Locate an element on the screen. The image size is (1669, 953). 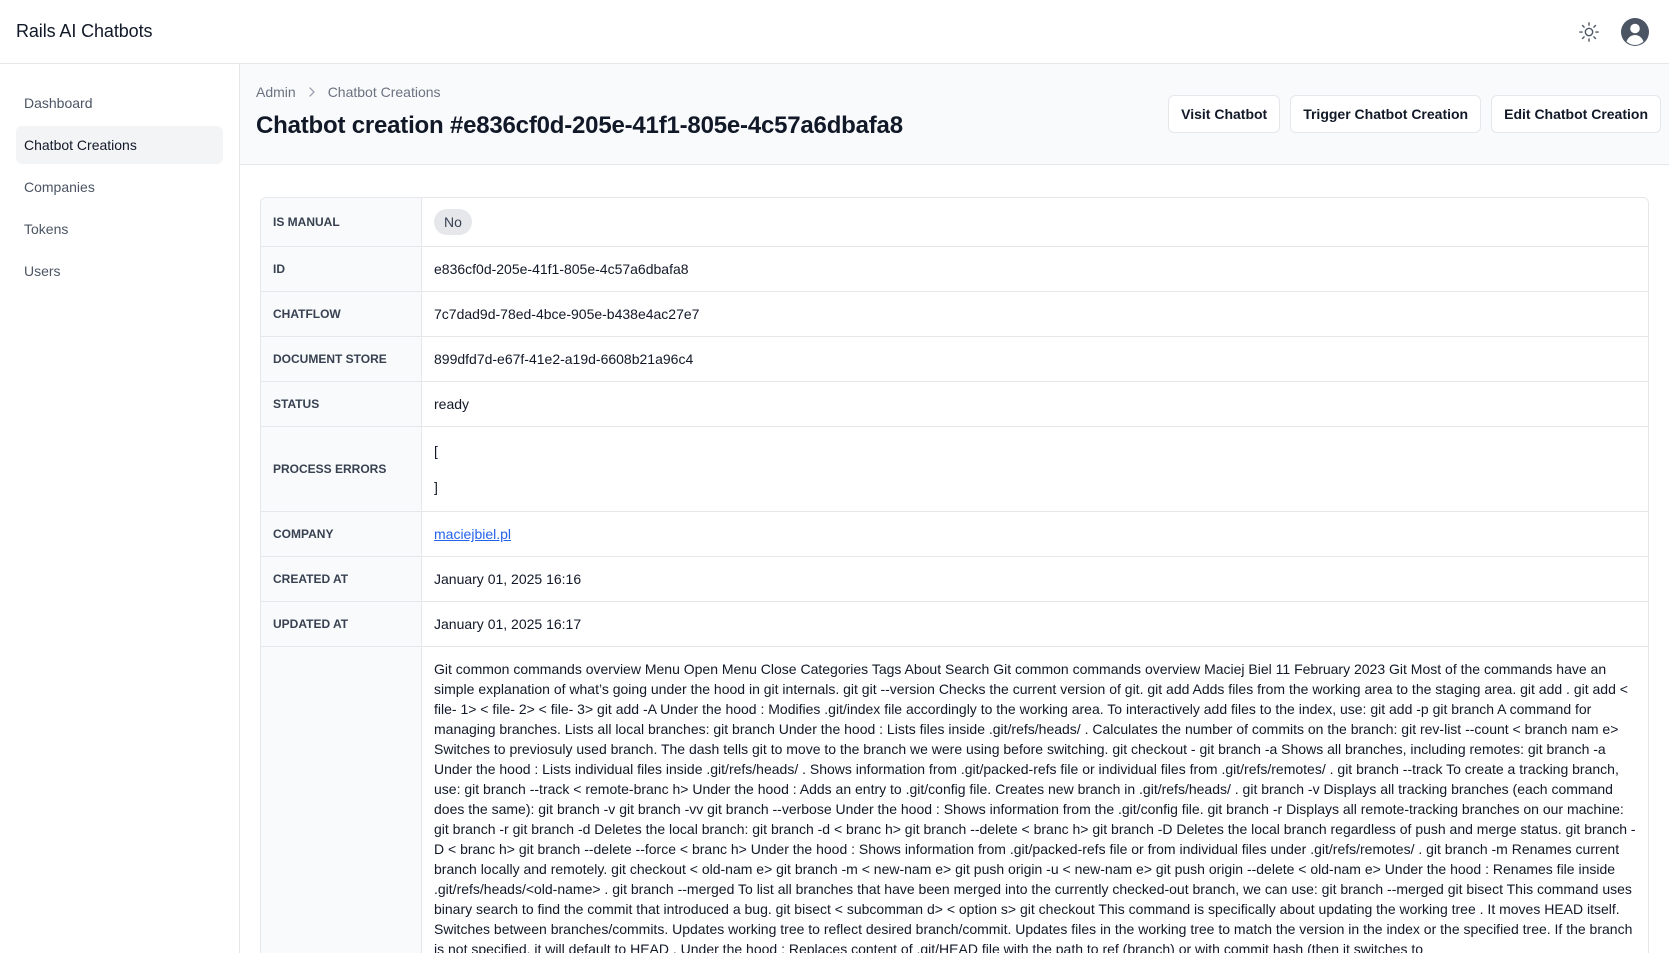
trigger-chatbot-creation-button: Trigger Chatbot Creation is located at coordinates (1386, 114).